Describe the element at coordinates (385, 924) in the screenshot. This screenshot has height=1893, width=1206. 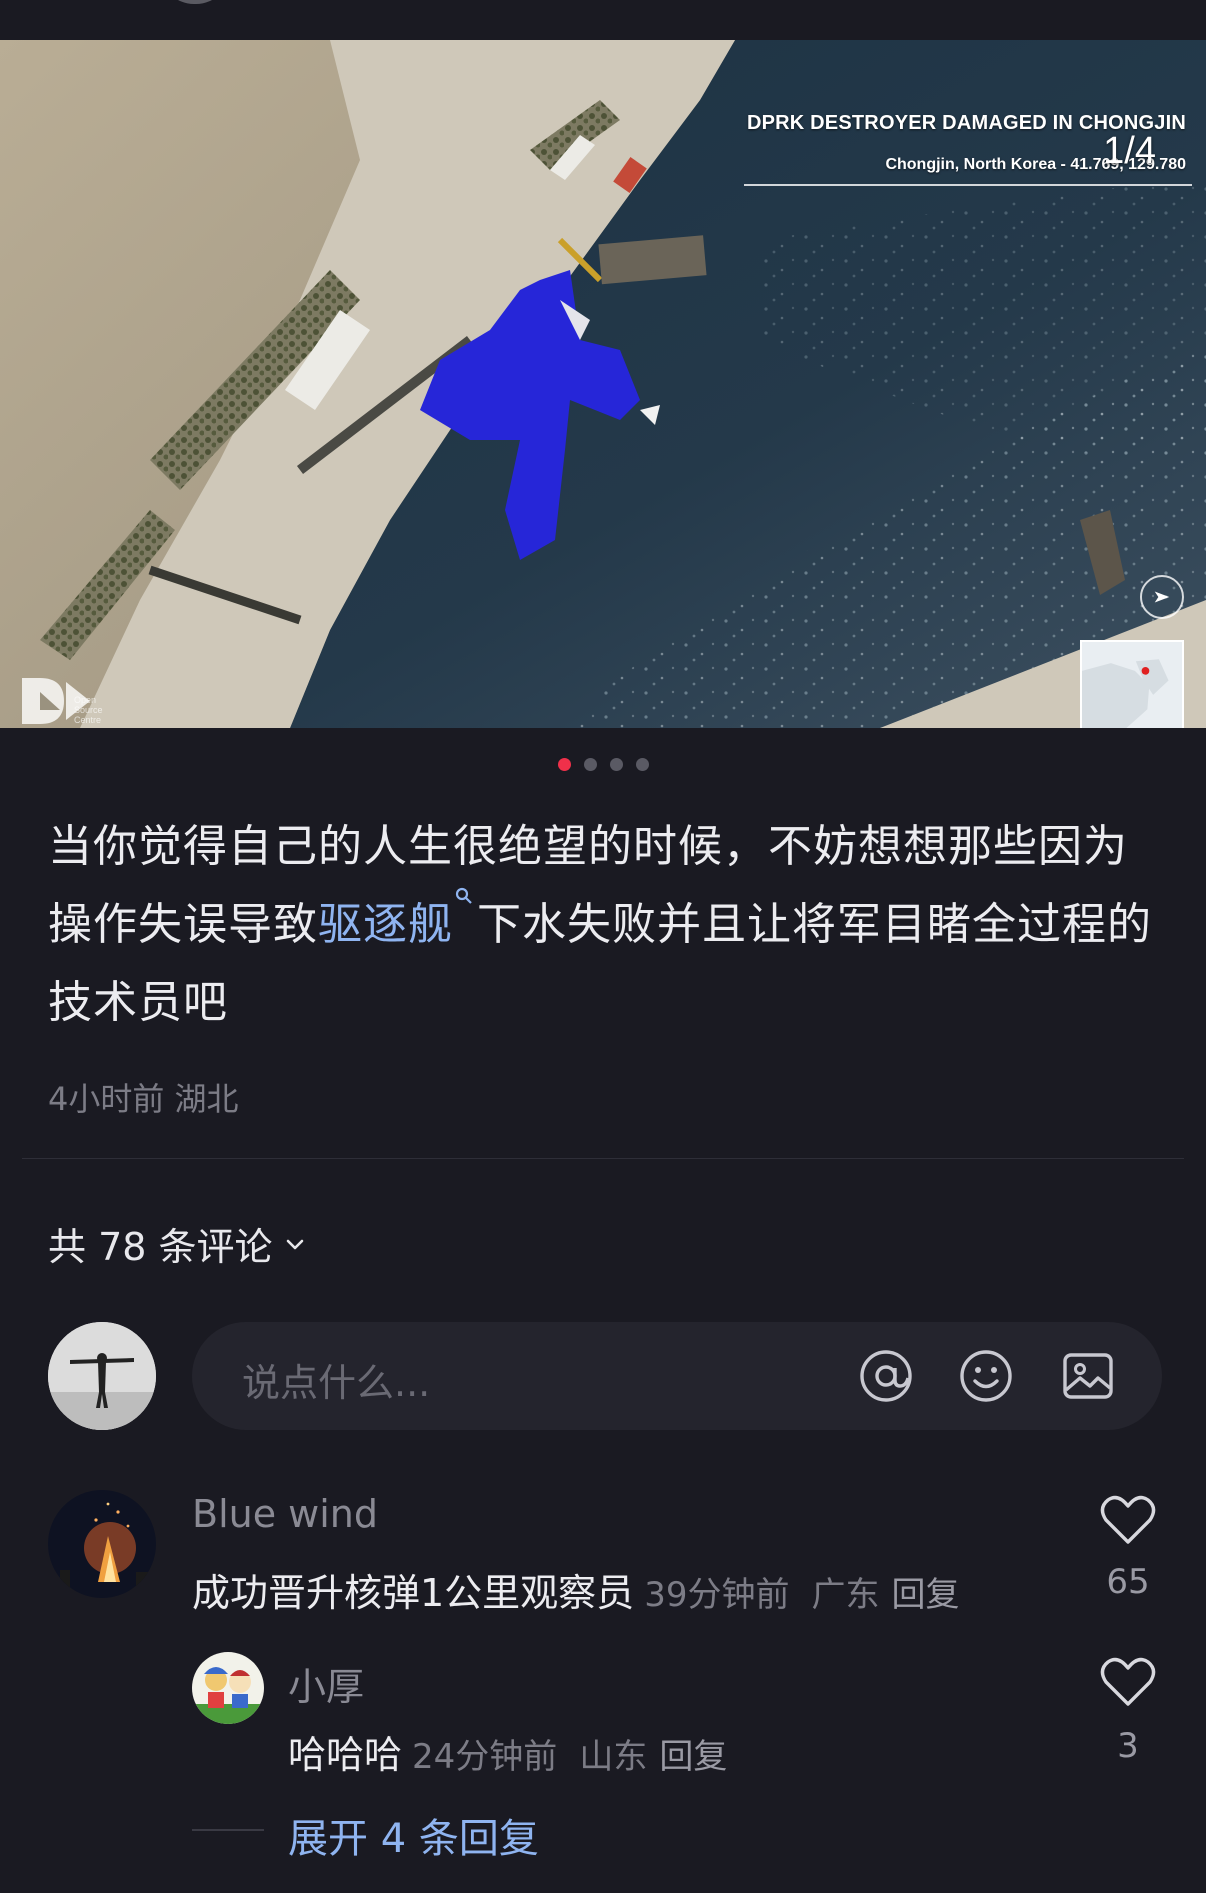
I see `topic-tag-link: 驱逐舰` at that location.